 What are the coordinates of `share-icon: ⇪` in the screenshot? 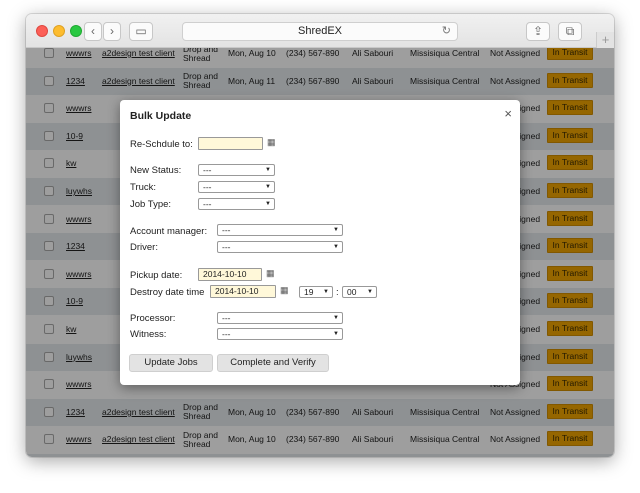 It's located at (538, 31).